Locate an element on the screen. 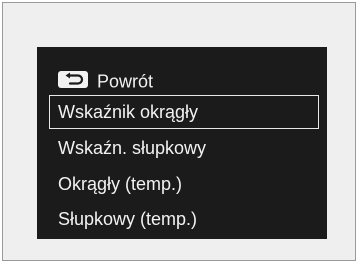 The height and width of the screenshot is (264, 359). menu-item-bar-gauge: Wskaźn. słupkowy is located at coordinates (184, 148).